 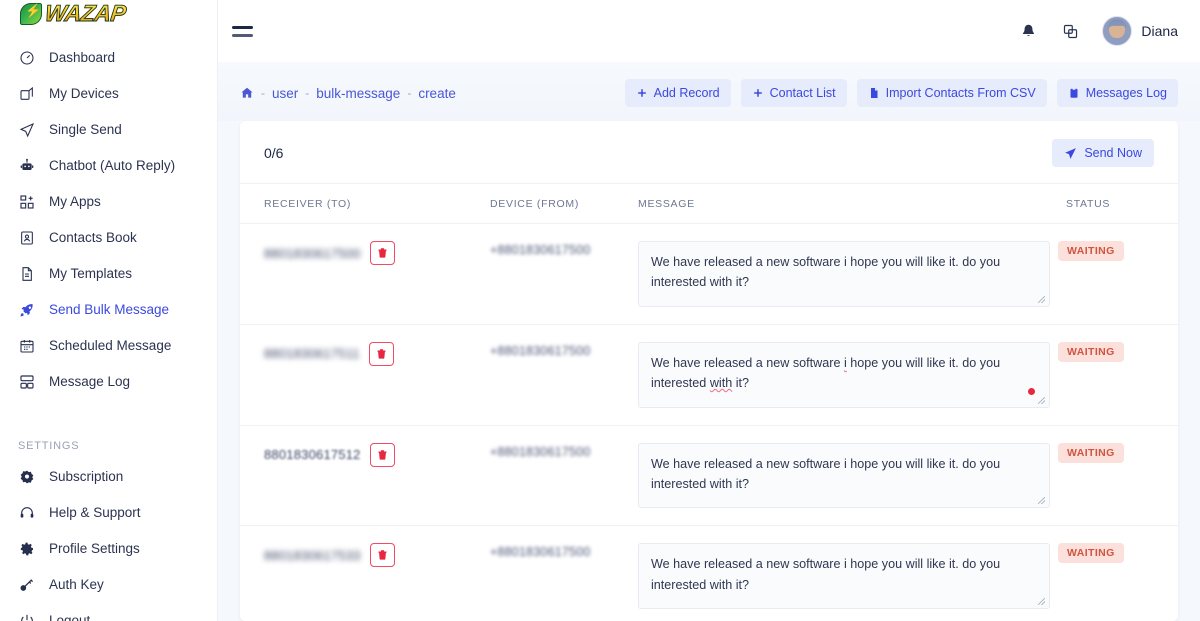 What do you see at coordinates (845, 362) in the screenshot?
I see `spellcheck-word: i` at bounding box center [845, 362].